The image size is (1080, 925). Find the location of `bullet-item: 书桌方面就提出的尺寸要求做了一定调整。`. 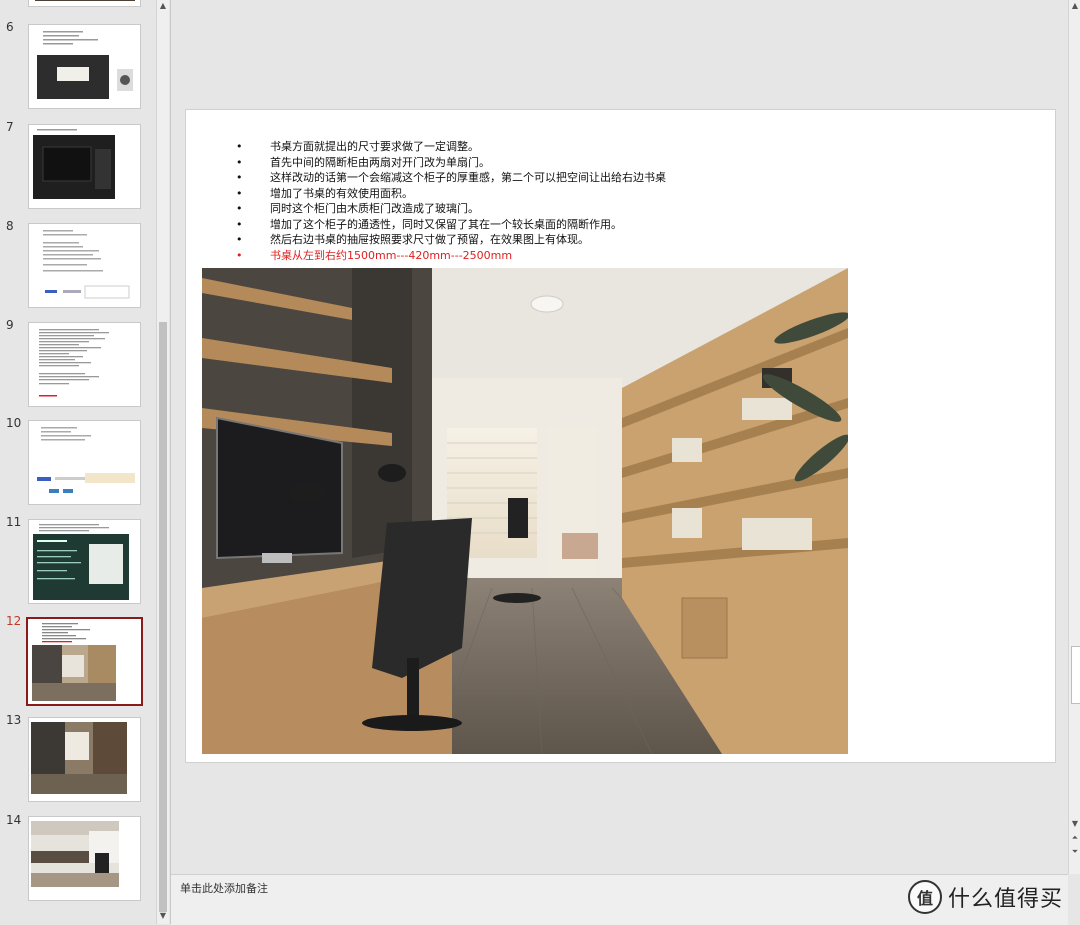

bullet-item: 书桌方面就提出的尺寸要求做了一定调整。 is located at coordinates (451, 147).